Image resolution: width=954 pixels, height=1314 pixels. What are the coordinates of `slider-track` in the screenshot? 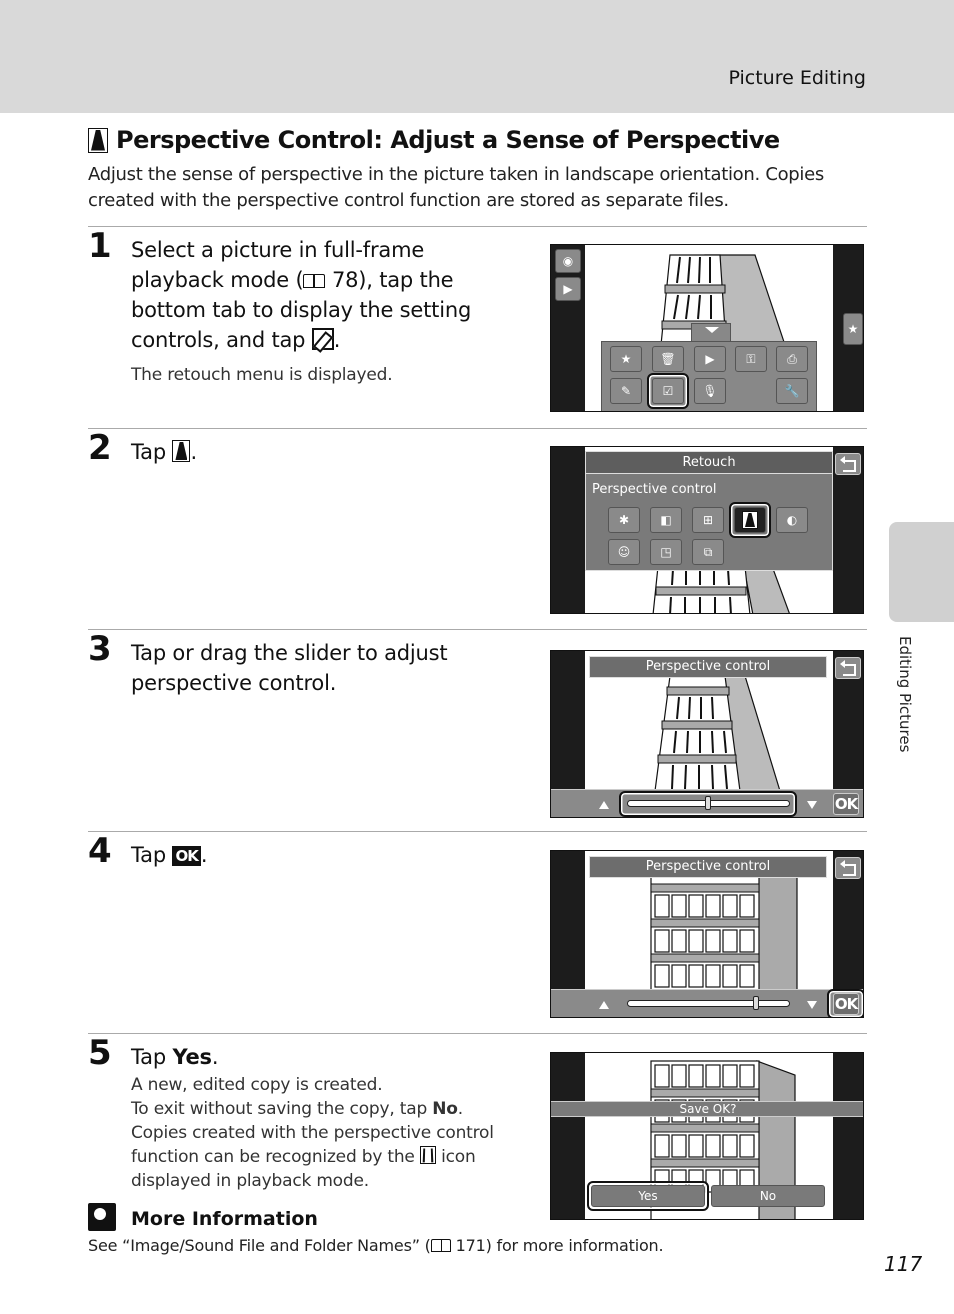 It's located at (708, 1003).